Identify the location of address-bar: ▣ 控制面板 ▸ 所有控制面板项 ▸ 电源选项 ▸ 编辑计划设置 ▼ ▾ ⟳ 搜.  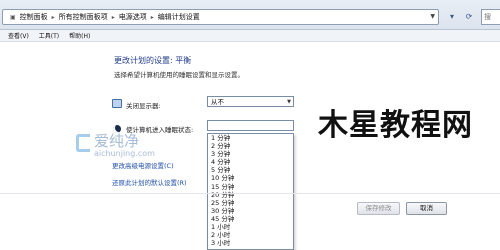
(250, 15).